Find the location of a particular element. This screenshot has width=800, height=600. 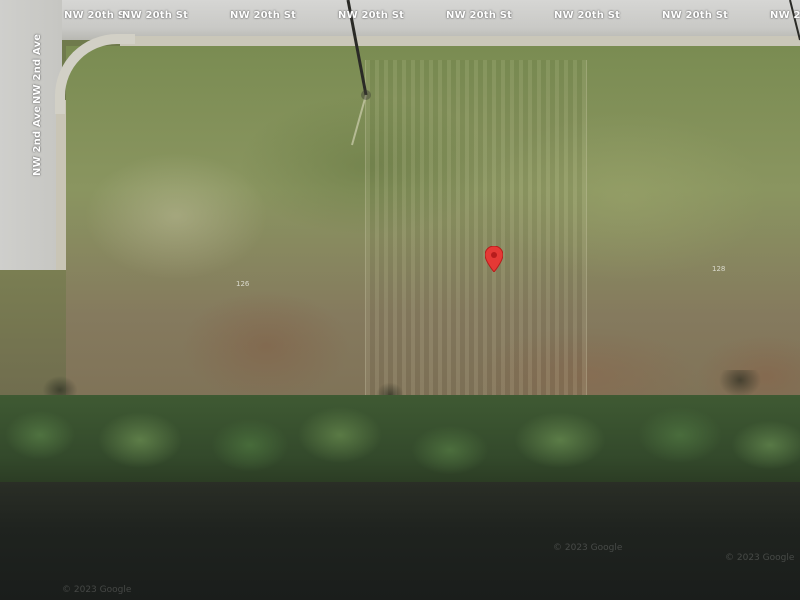

sidewalk-top is located at coordinates (460, 41).